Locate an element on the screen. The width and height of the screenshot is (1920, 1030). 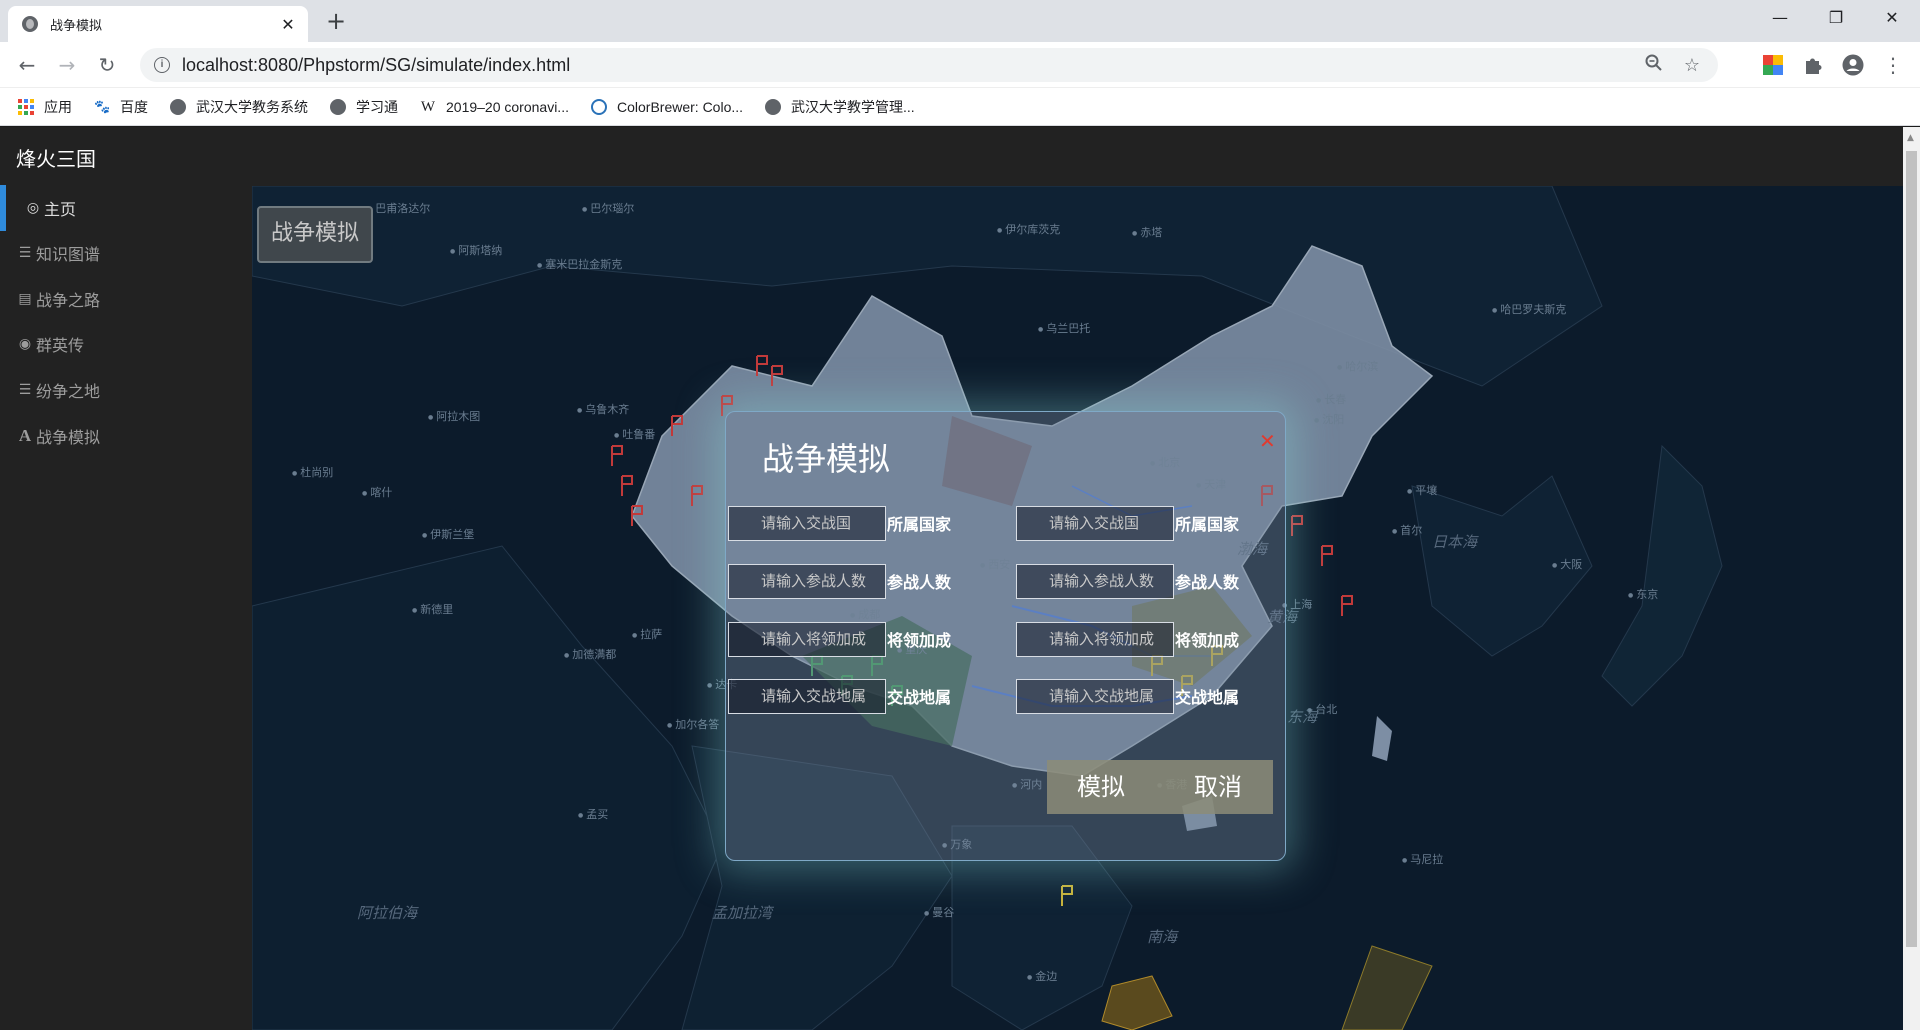
minimize-button: — is located at coordinates (1780, 18).